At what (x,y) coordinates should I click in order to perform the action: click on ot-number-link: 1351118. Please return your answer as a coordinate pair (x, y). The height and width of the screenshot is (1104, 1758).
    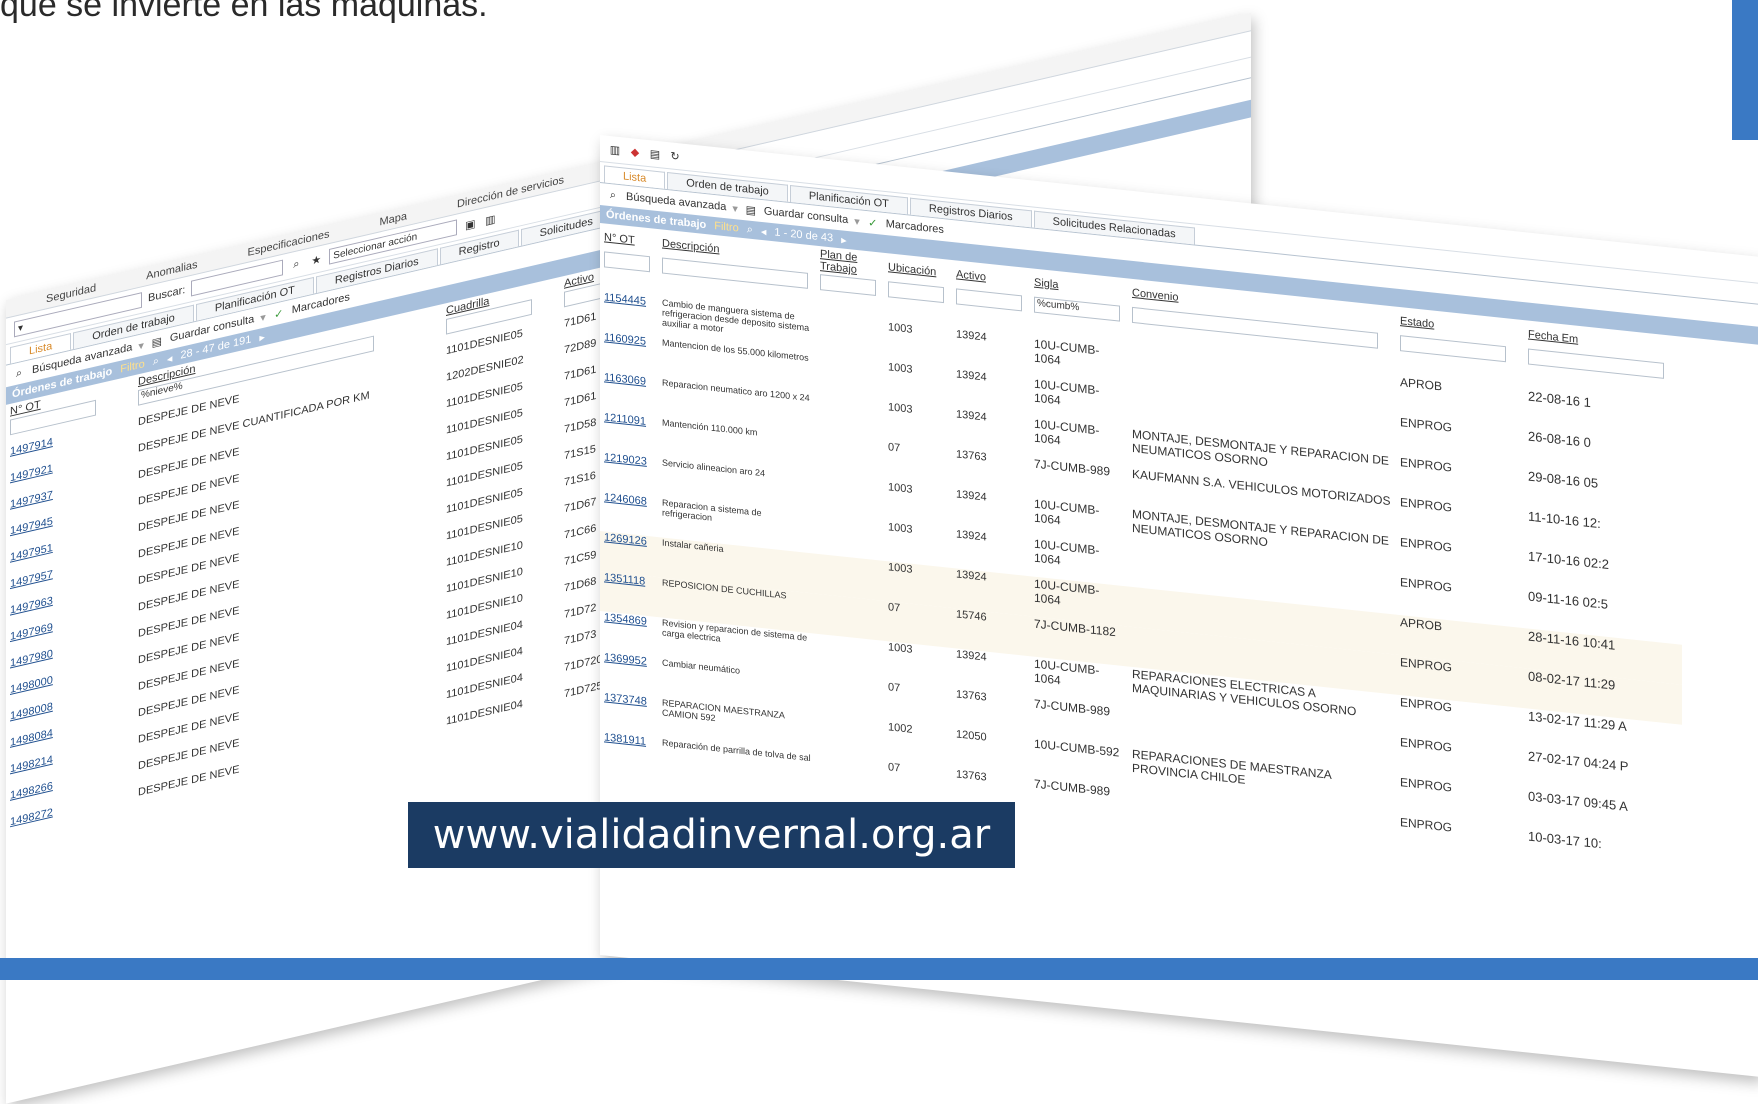
    Looking at the image, I should click on (629, 594).